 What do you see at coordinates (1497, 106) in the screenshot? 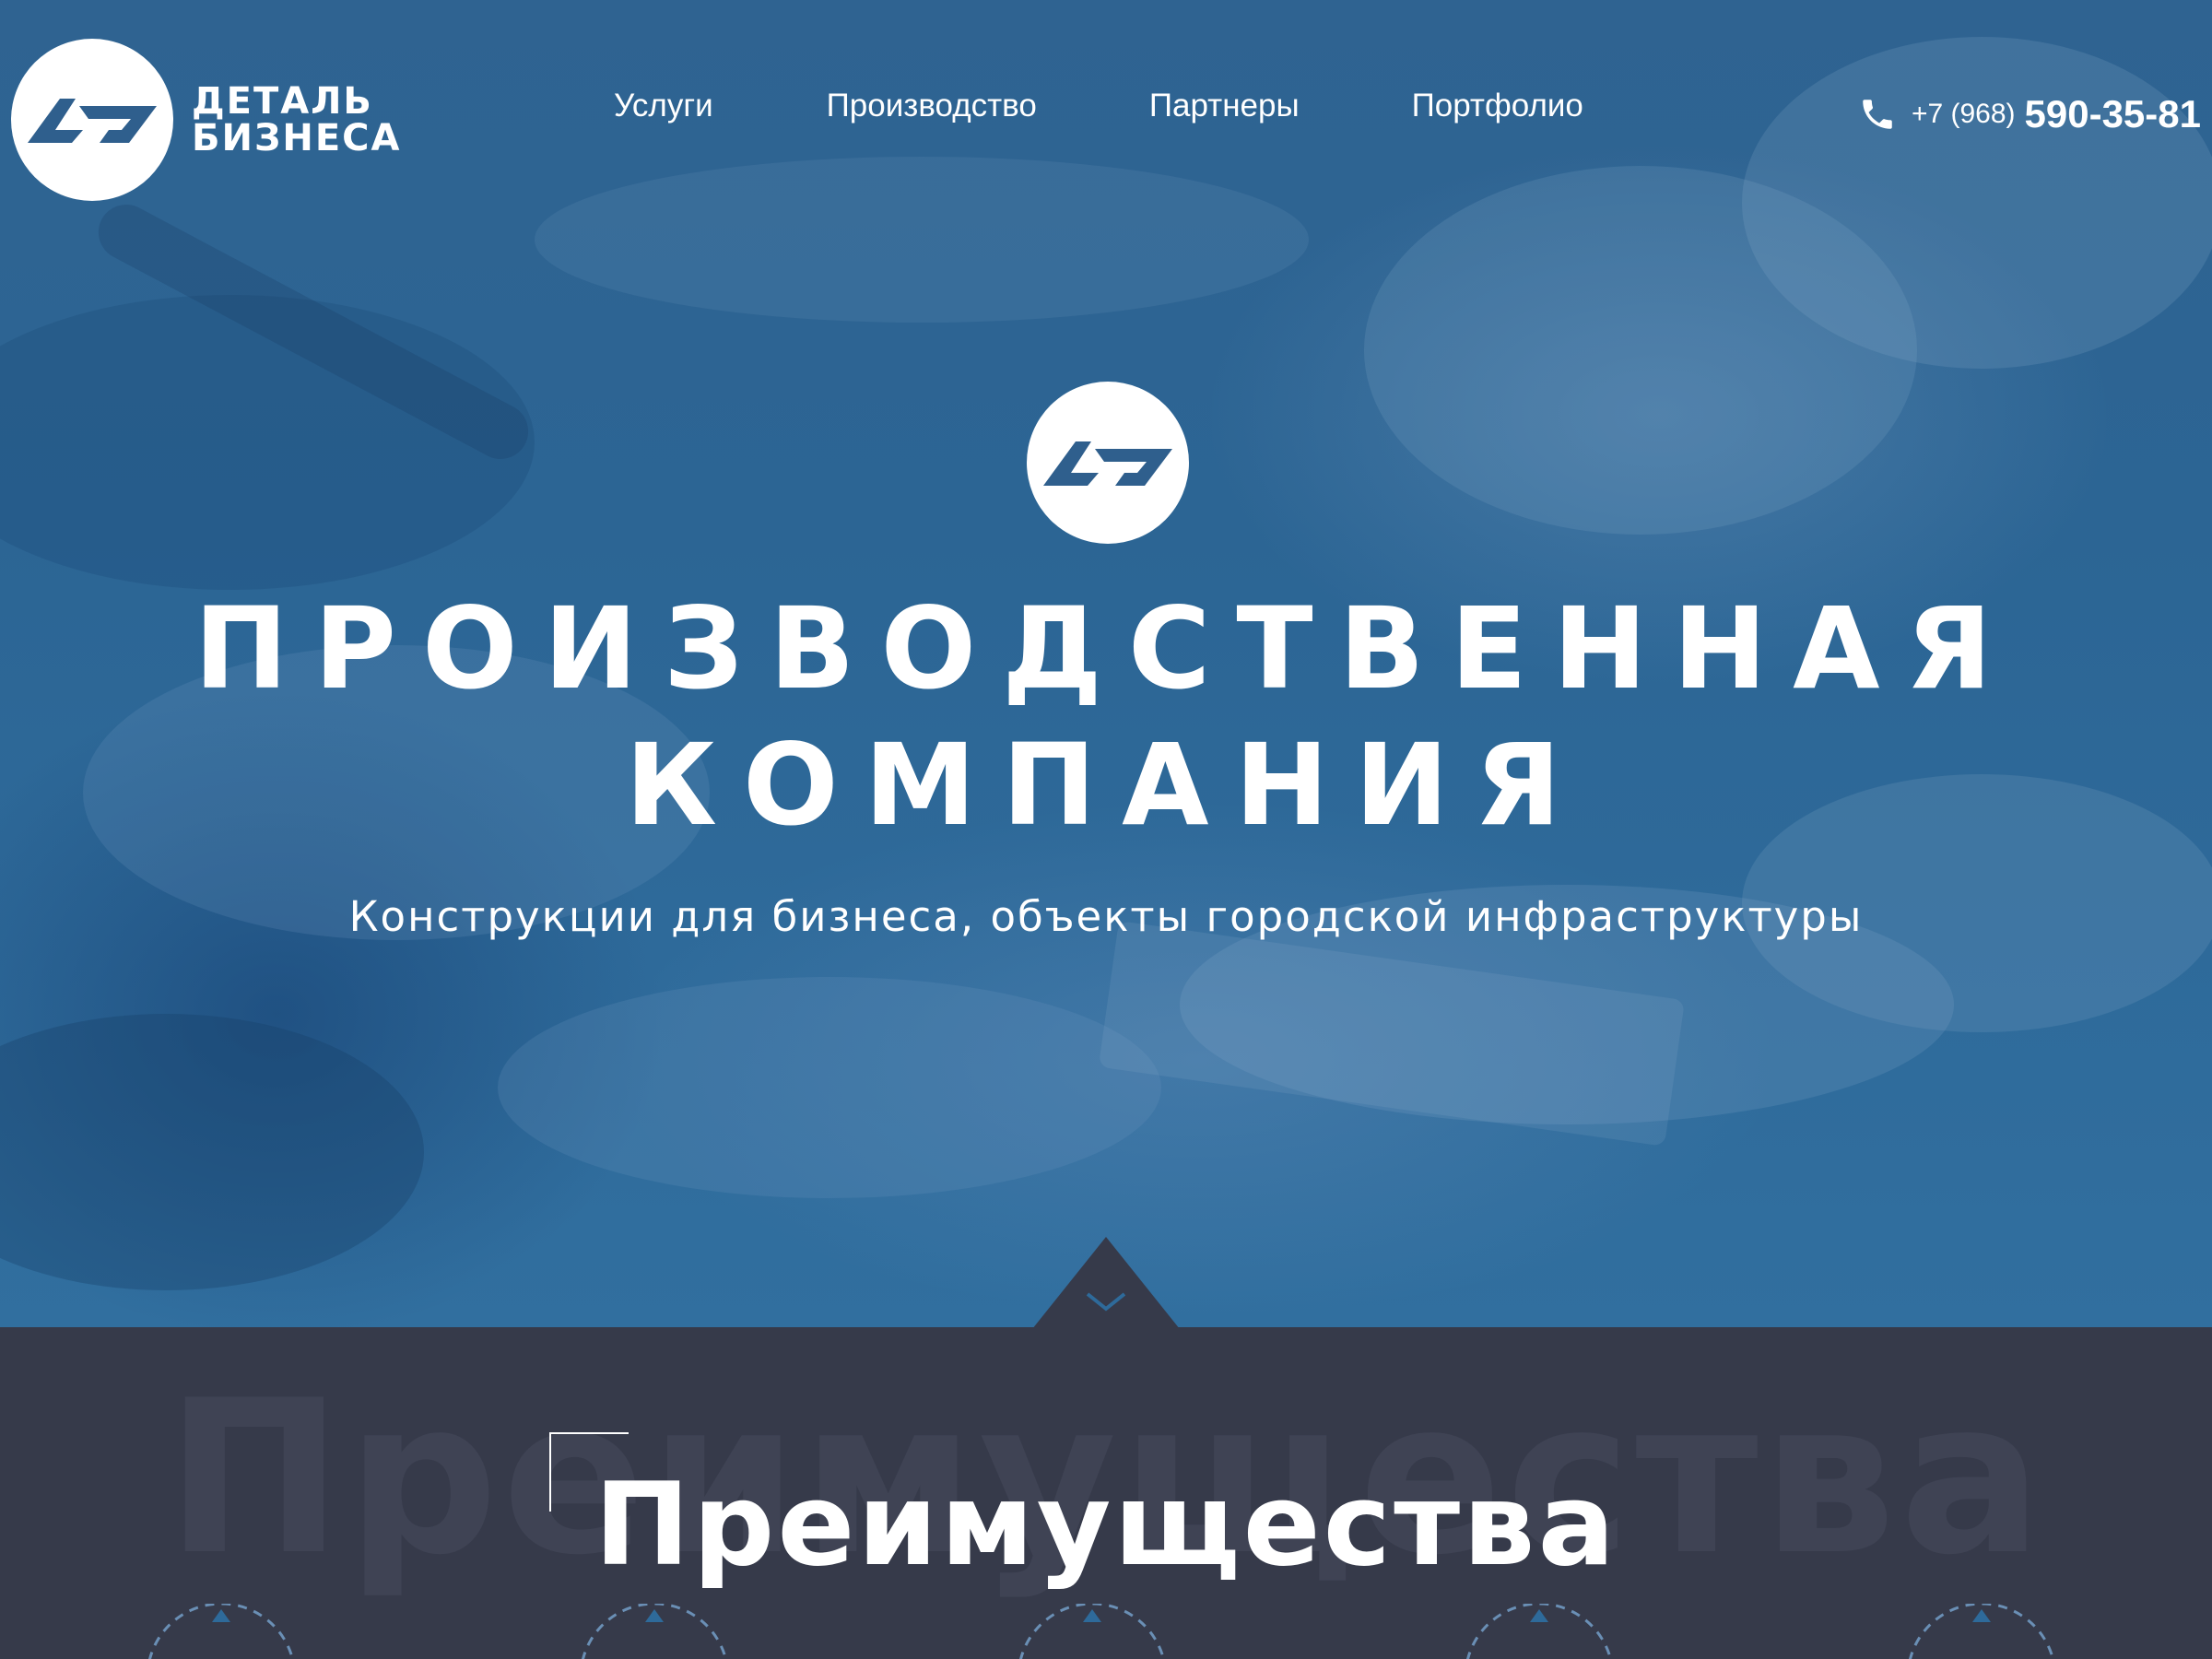
I see `nav-item-portfolio: Портфолио` at bounding box center [1497, 106].